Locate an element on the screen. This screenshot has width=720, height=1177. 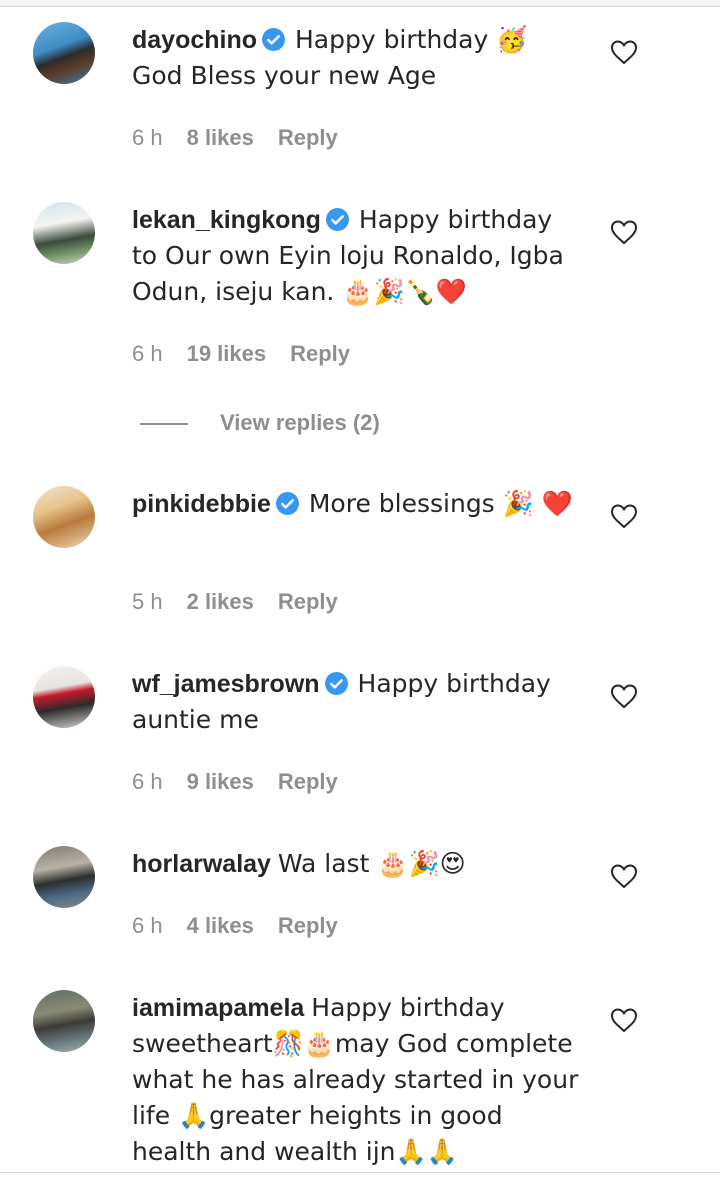
comment-meta: 6 h 19 likes Reply is located at coordinates (241, 354).